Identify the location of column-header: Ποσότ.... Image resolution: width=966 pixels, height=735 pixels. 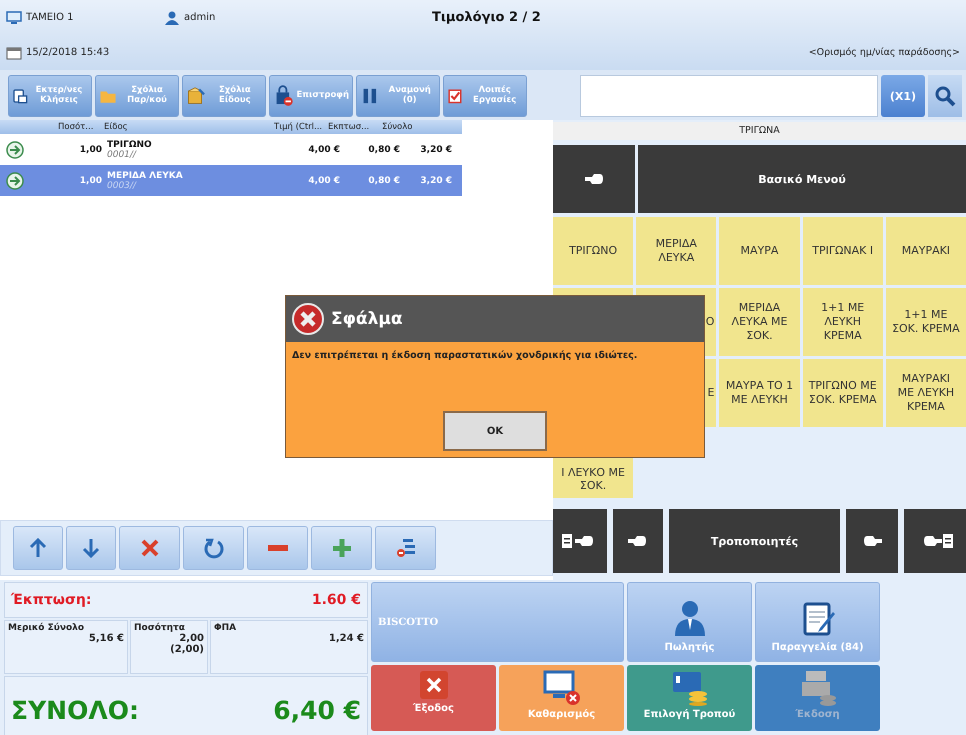
(52, 127).